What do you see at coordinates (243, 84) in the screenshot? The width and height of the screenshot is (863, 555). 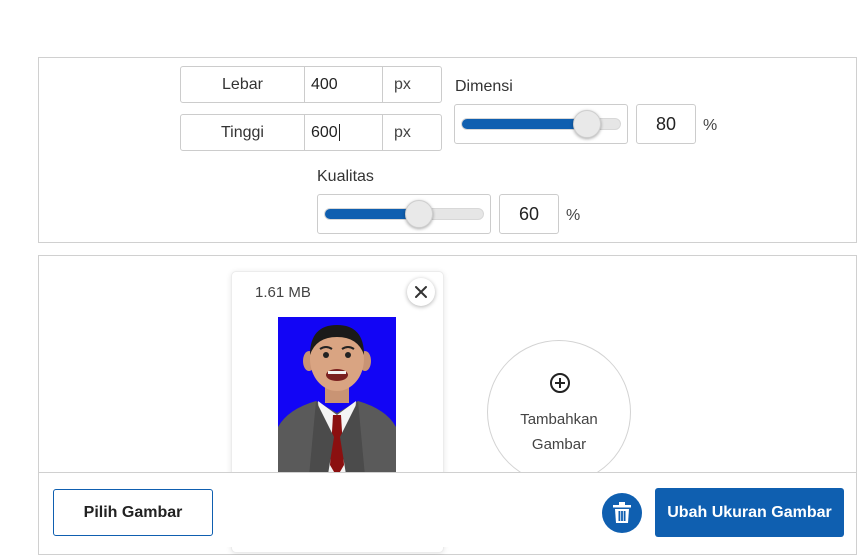 I see `width-label: Lebar` at bounding box center [243, 84].